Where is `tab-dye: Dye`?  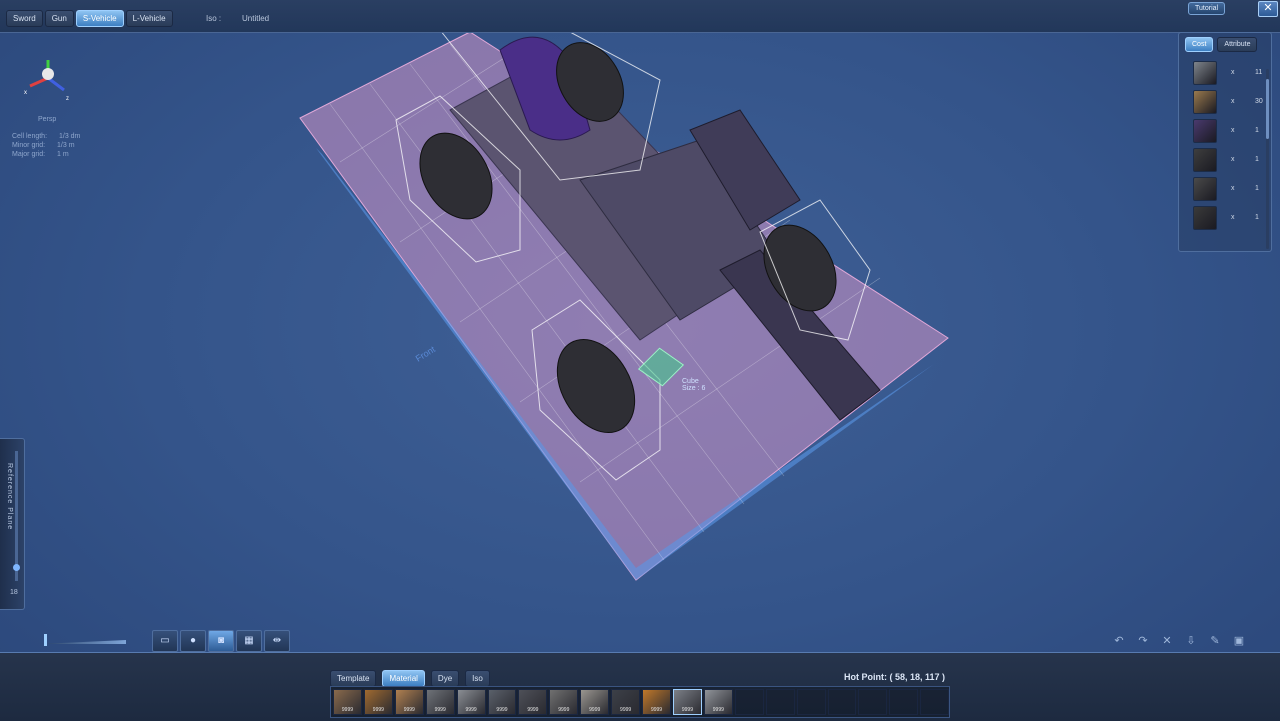 tab-dye: Dye is located at coordinates (445, 678).